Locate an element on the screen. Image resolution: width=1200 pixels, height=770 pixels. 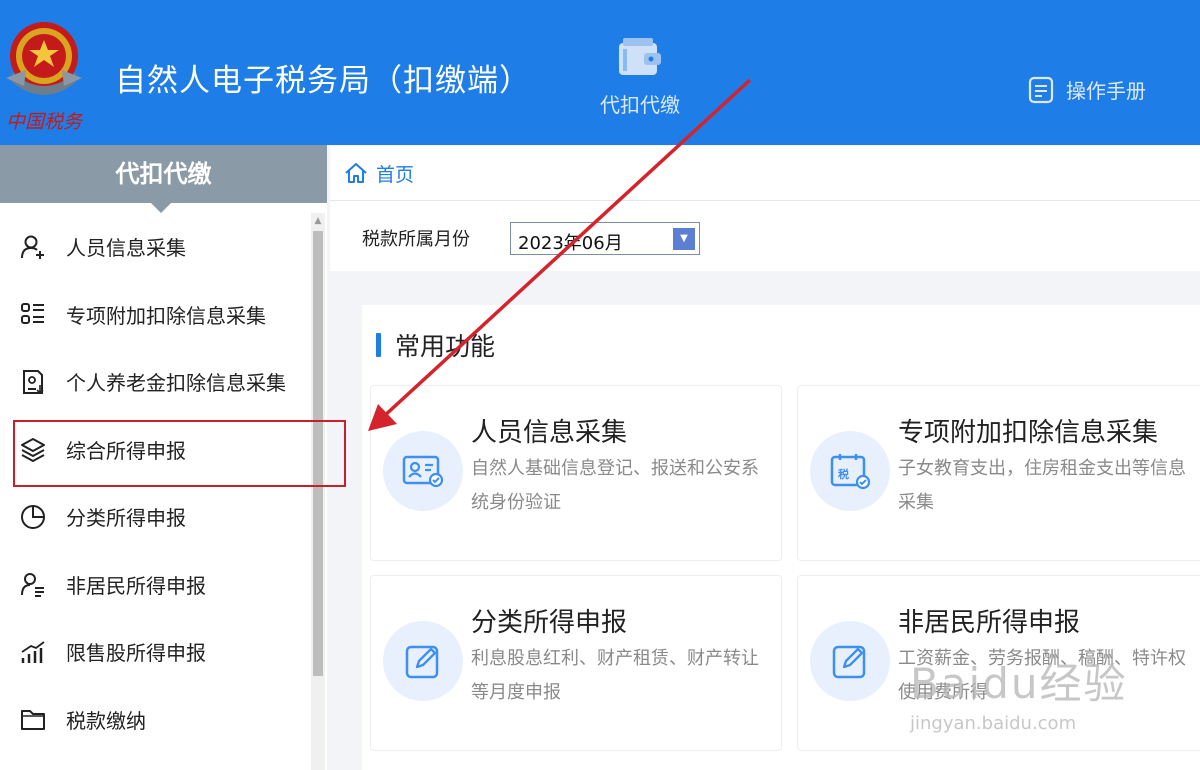
card-personnel-info: 人员信息采集 自然人基础信息登记、报送和公安系统身份验证 is located at coordinates (576, 473).